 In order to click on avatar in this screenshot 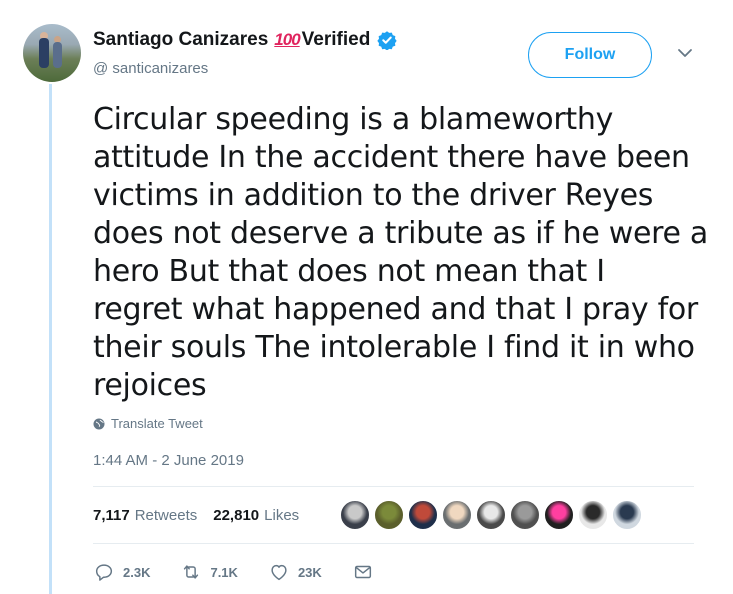, I will do `click(52, 53)`.